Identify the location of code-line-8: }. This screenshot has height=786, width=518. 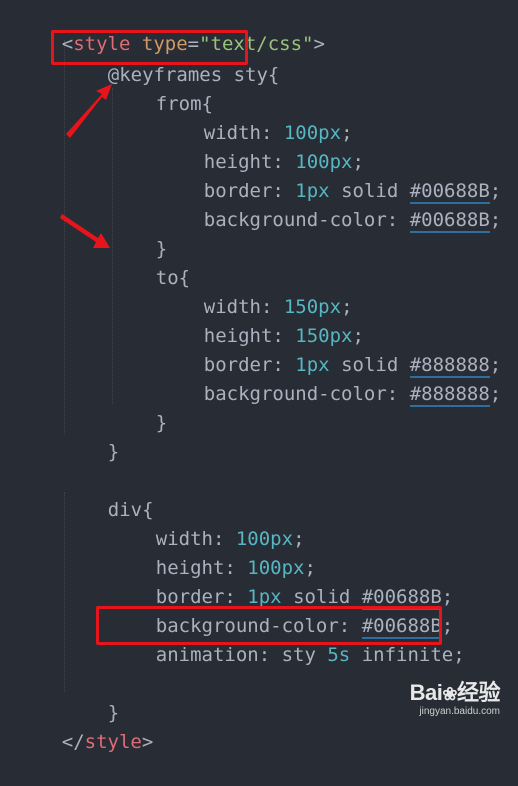
(138, 233).